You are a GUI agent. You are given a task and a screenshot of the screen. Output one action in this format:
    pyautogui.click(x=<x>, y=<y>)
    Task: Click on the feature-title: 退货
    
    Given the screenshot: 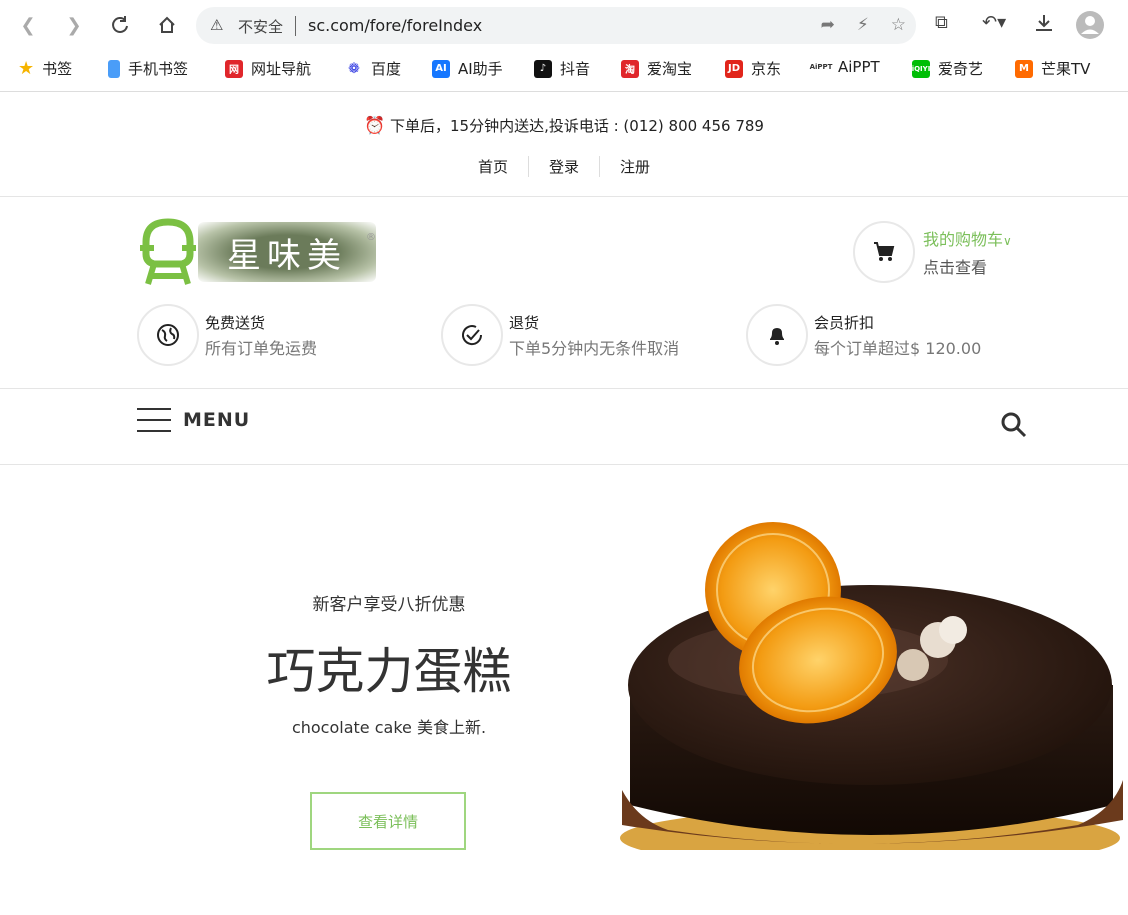 What is the action you would take?
    pyautogui.click(x=524, y=322)
    